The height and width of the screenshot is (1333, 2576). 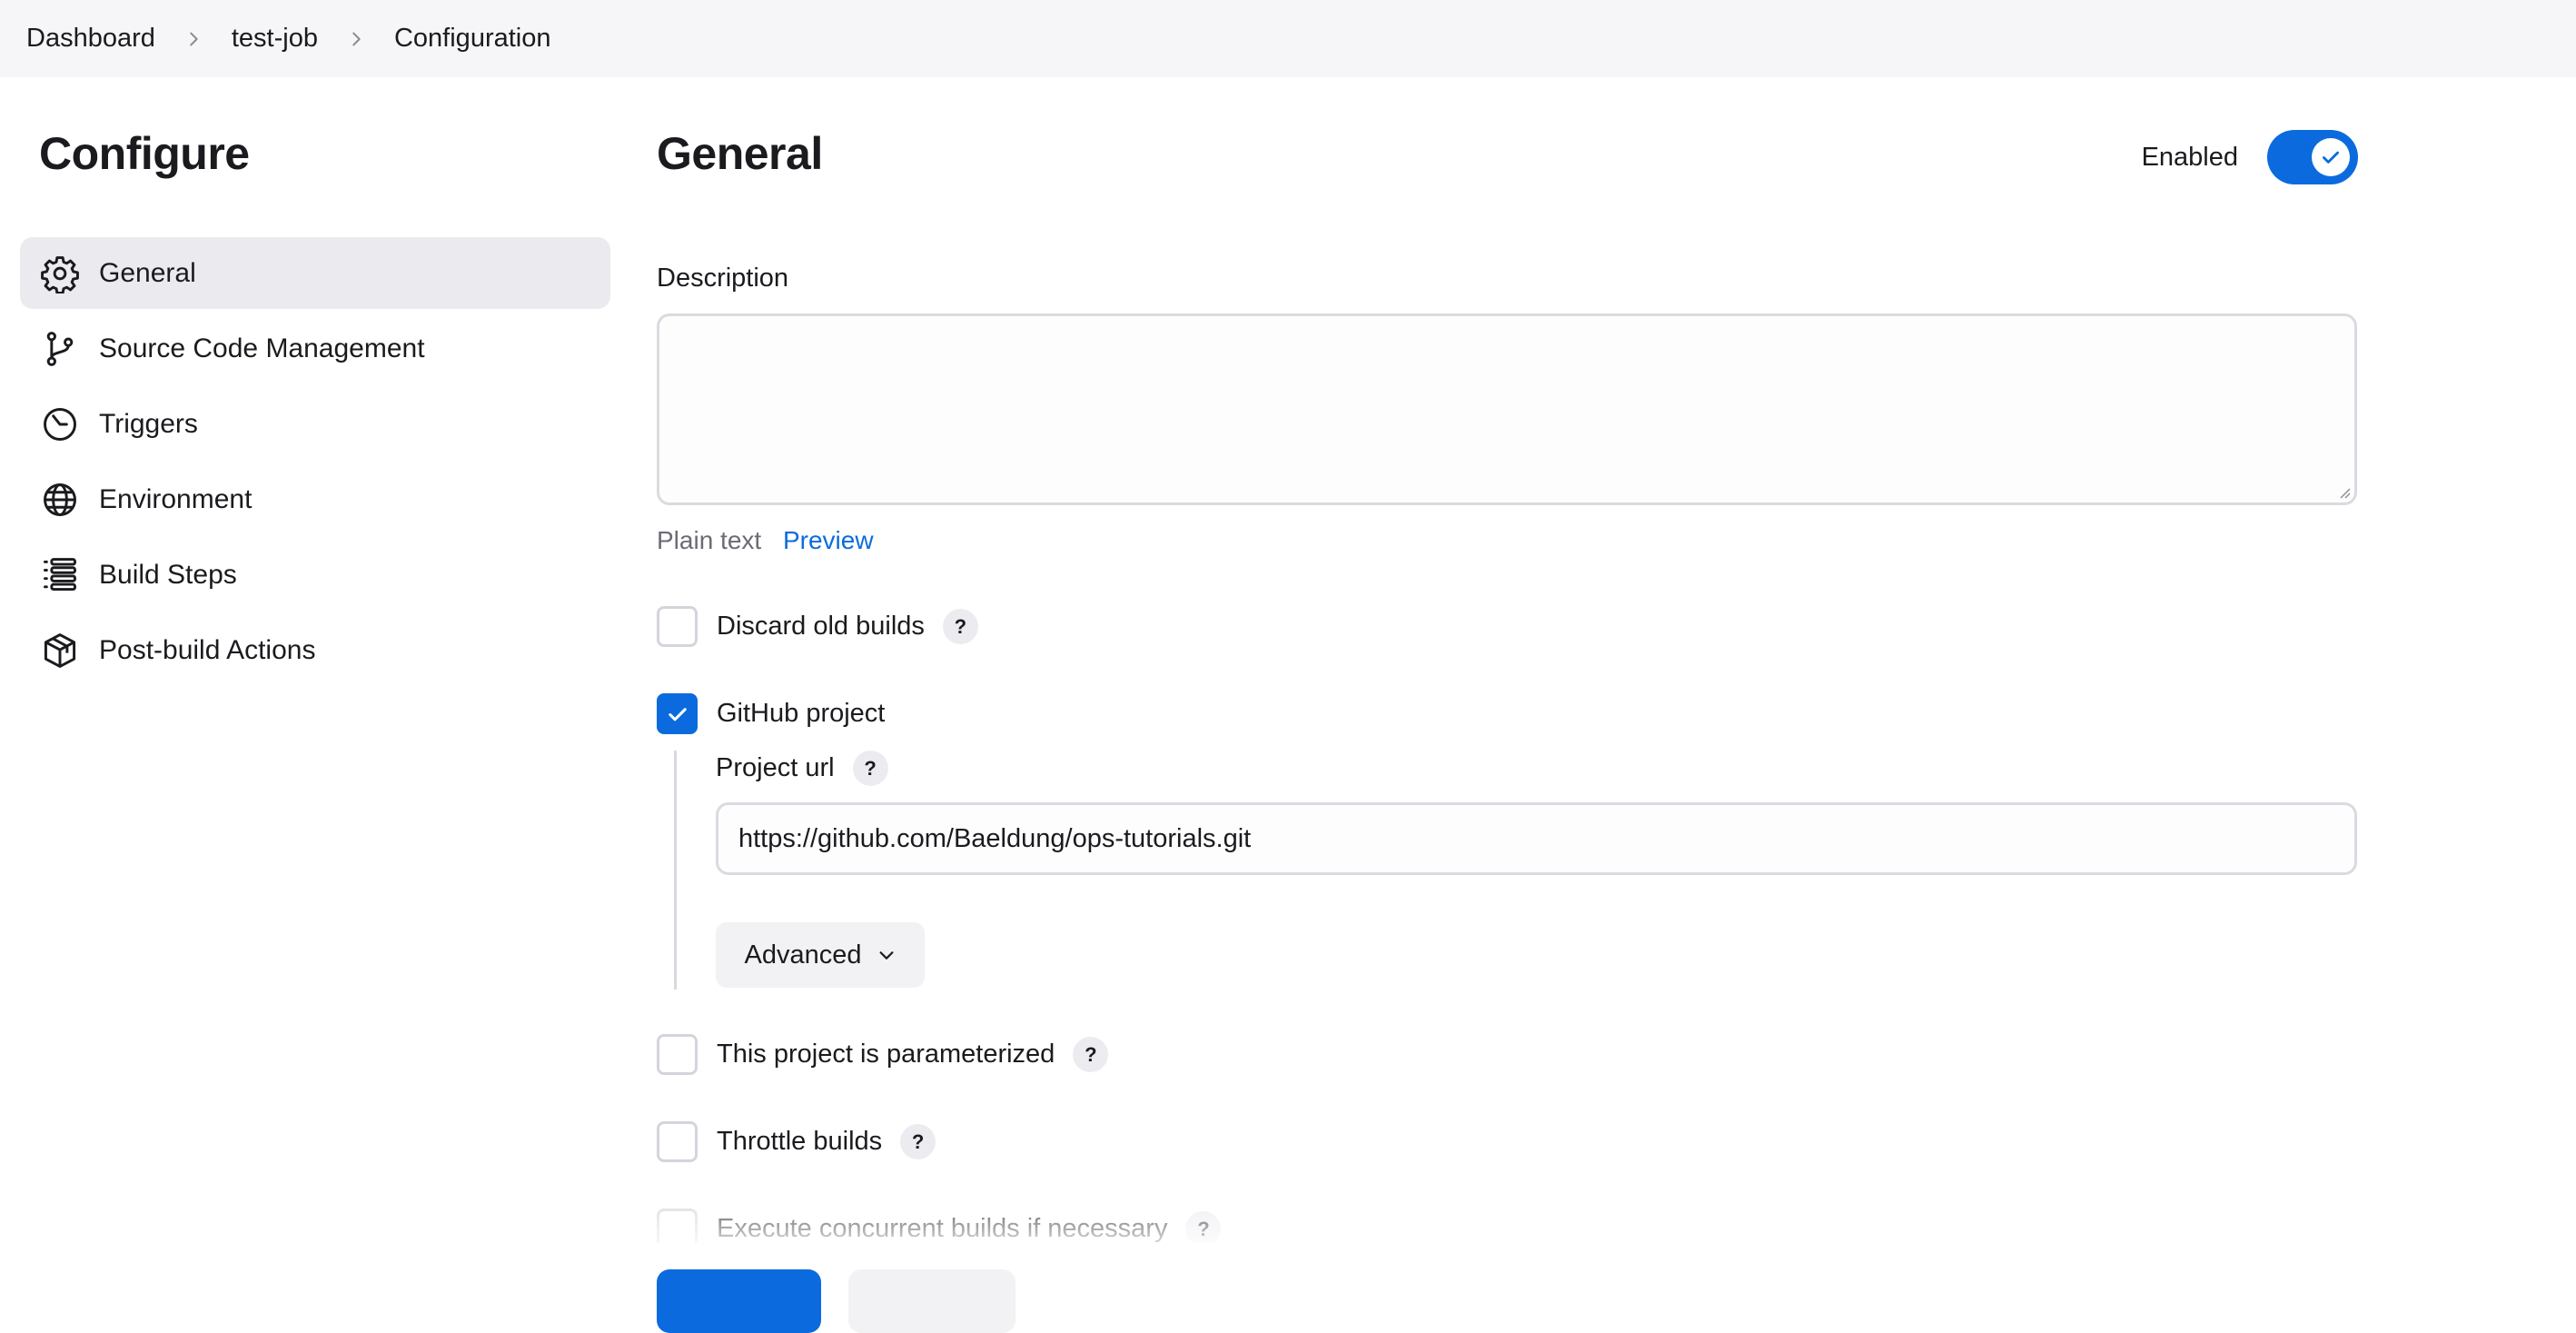 What do you see at coordinates (723, 278) in the screenshot?
I see `description-label: Description` at bounding box center [723, 278].